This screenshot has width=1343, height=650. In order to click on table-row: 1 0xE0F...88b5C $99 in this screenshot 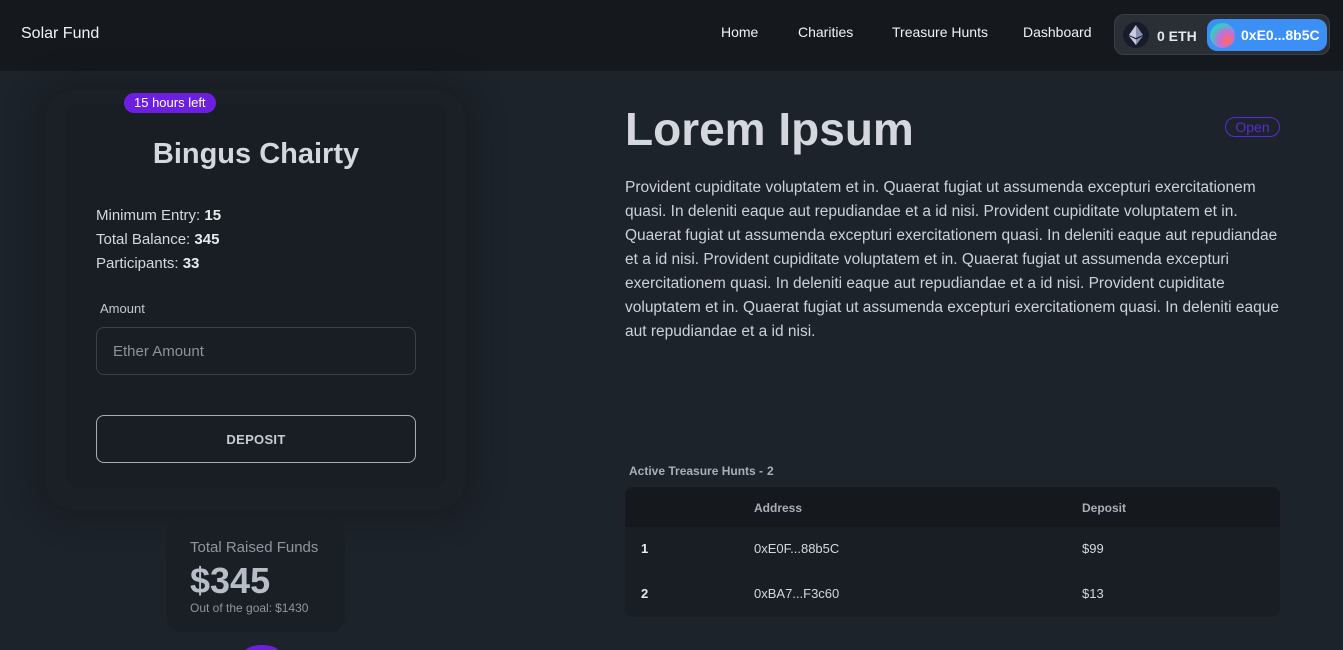, I will do `click(952, 549)`.